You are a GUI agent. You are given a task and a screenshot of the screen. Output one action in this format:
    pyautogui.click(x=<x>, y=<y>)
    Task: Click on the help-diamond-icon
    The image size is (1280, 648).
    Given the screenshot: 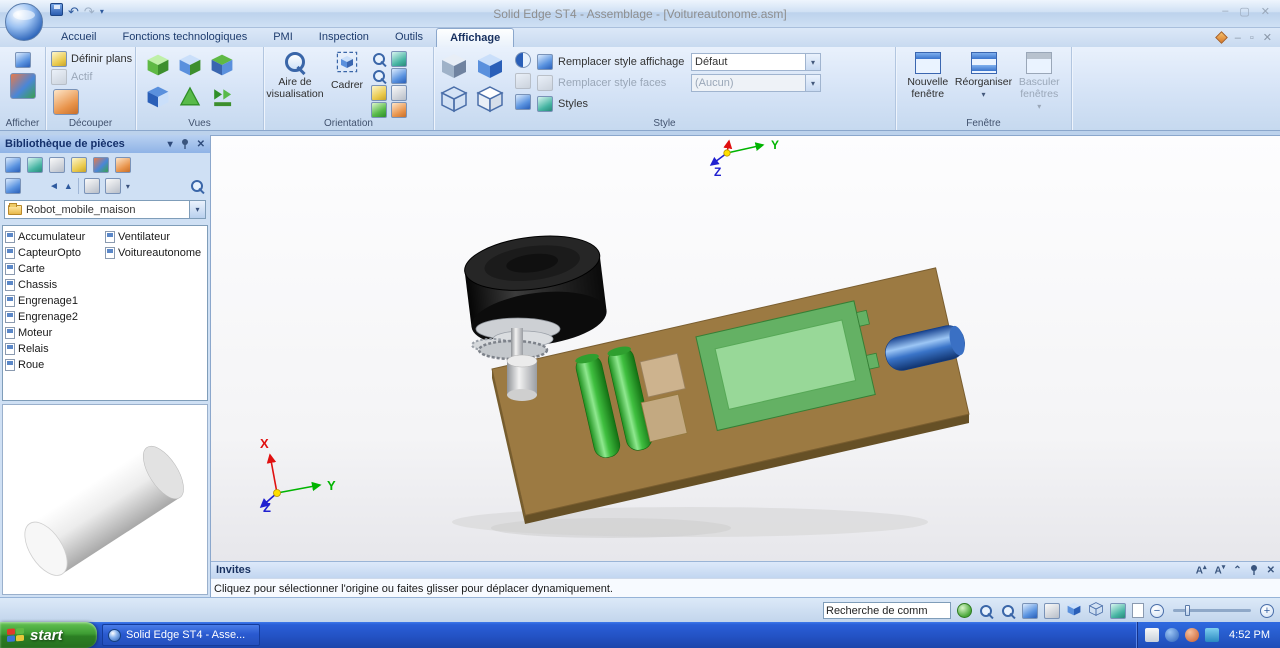 What is the action you would take?
    pyautogui.click(x=1221, y=37)
    